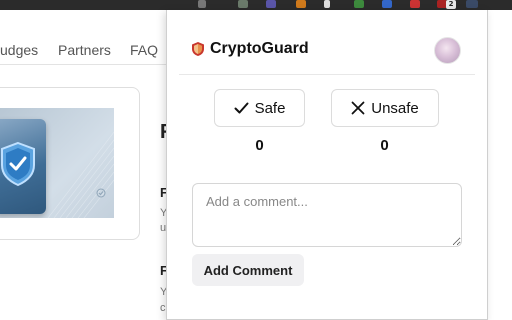  What do you see at coordinates (19, 50) in the screenshot?
I see `nav-link-judges: udges` at bounding box center [19, 50].